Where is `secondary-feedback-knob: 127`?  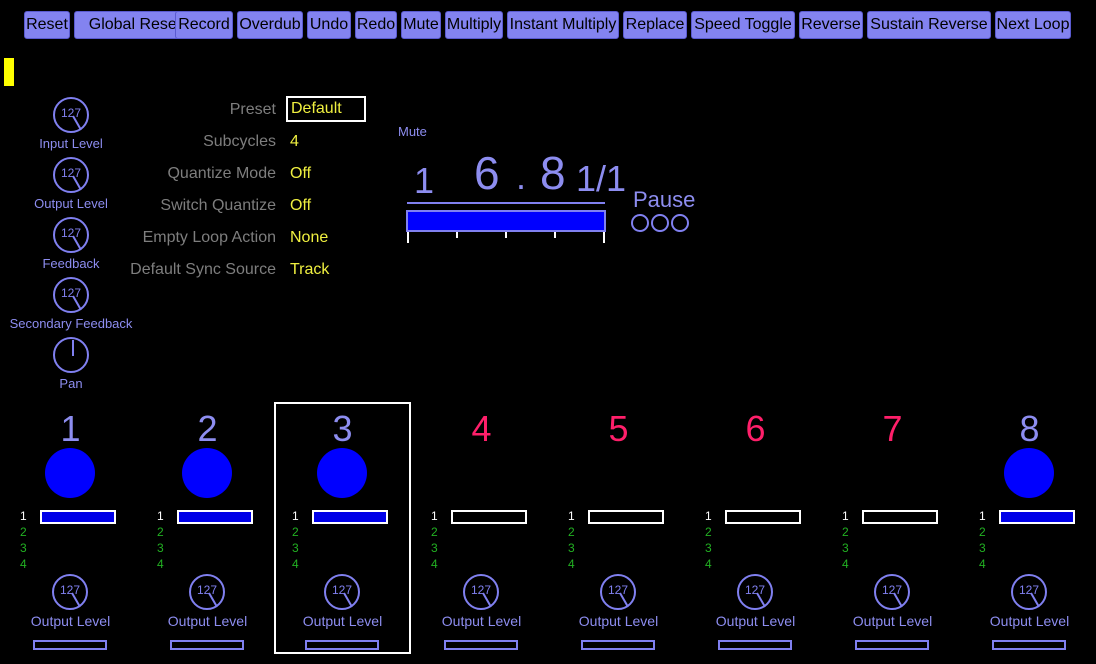 secondary-feedback-knob: 127 is located at coordinates (71, 295).